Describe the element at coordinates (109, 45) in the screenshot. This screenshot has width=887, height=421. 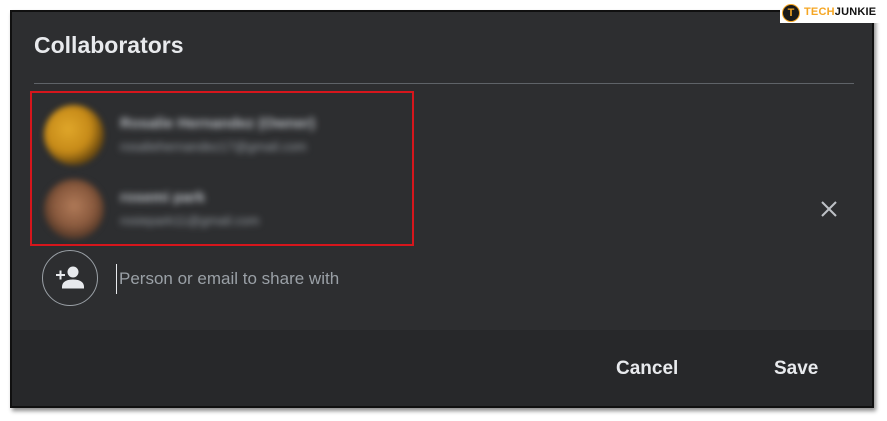
I see `dialog-title: Collaborators` at that location.